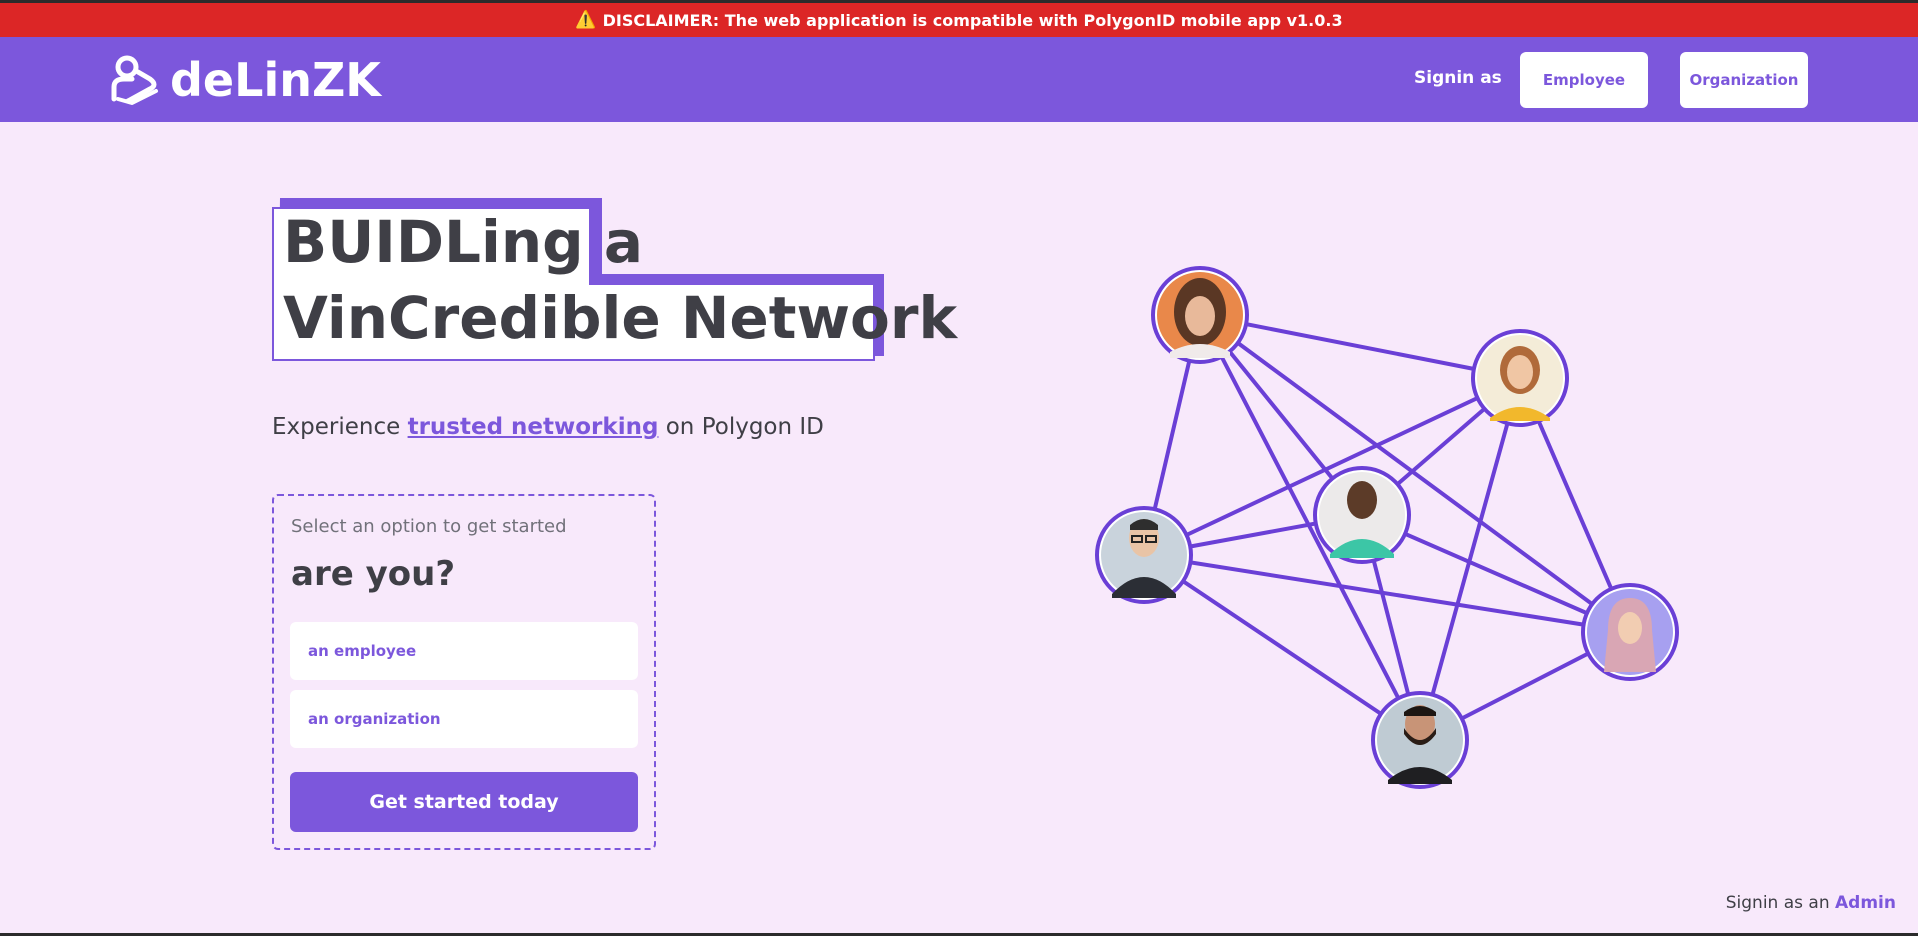 This screenshot has width=1918, height=936. I want to click on admin-signin: Signin as an Admin, so click(1811, 903).